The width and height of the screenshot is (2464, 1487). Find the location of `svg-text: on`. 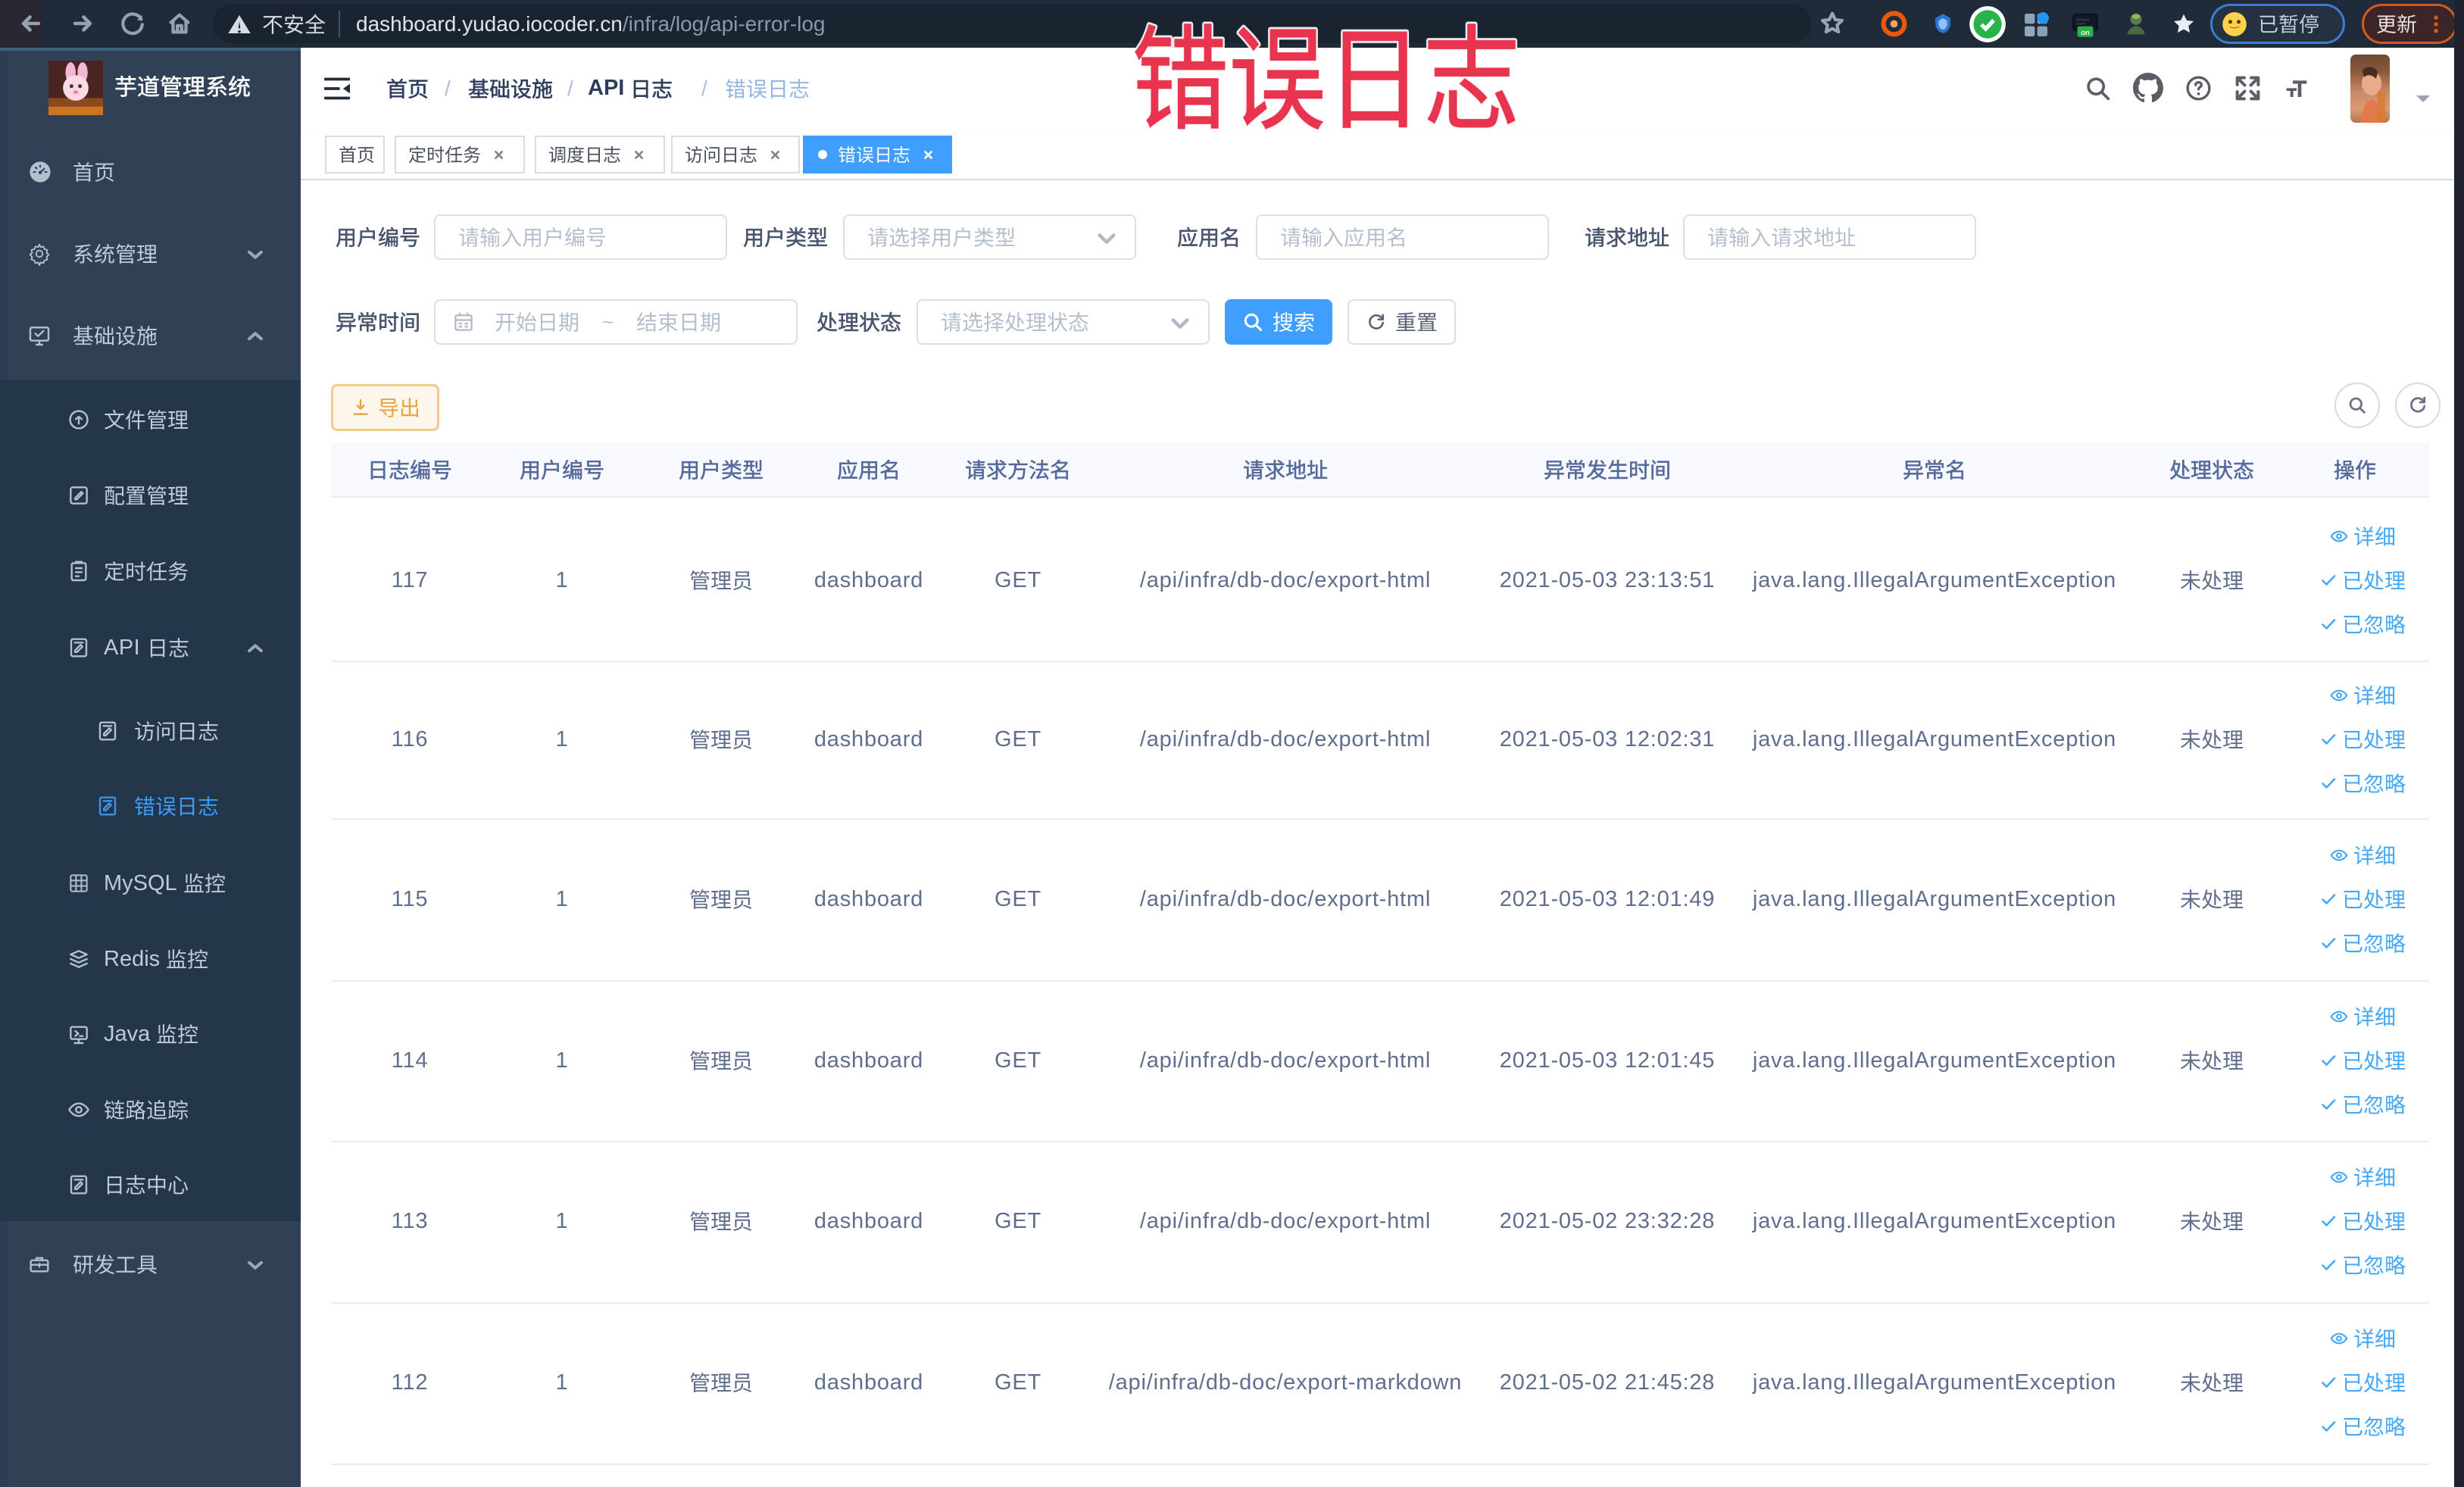

svg-text: on is located at coordinates (2085, 33).